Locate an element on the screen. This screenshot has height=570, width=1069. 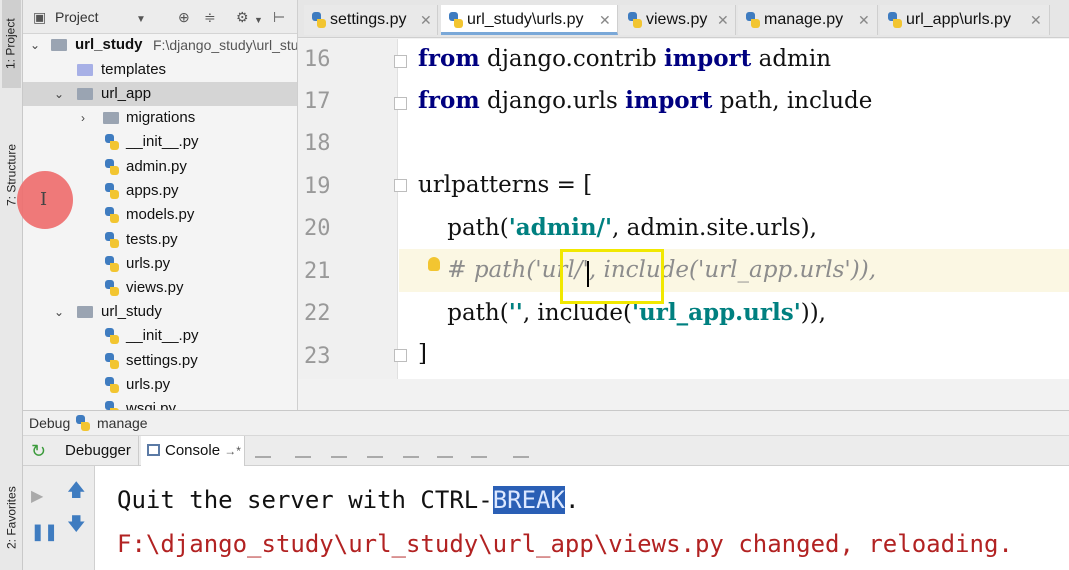
tab-label: manage.py is located at coordinates (804, 19).